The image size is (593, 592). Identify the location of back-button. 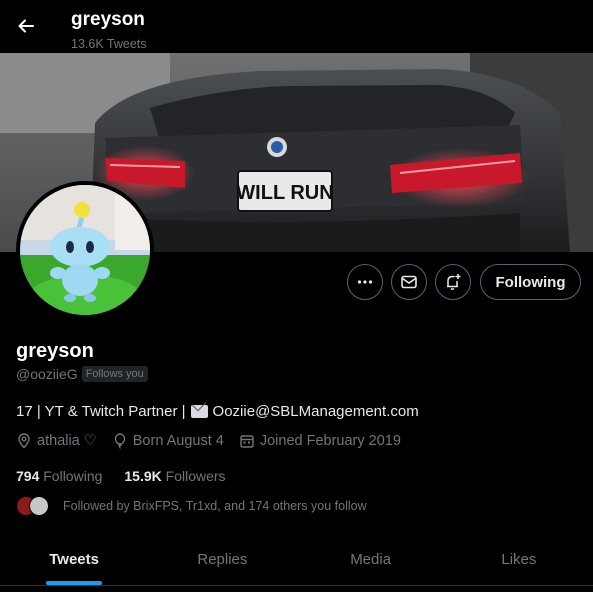
(26, 26).